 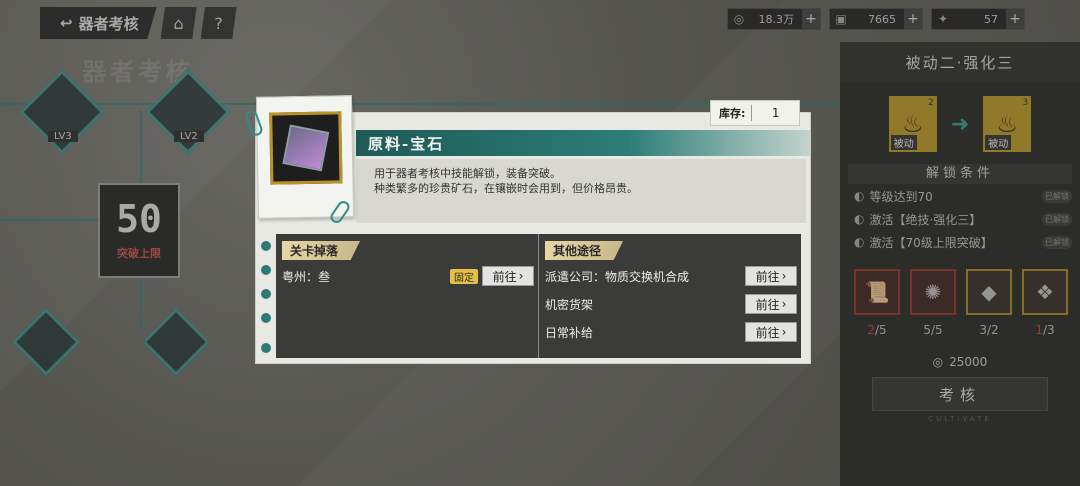 I want to click on source-text: 机密货架, so click(x=569, y=304).